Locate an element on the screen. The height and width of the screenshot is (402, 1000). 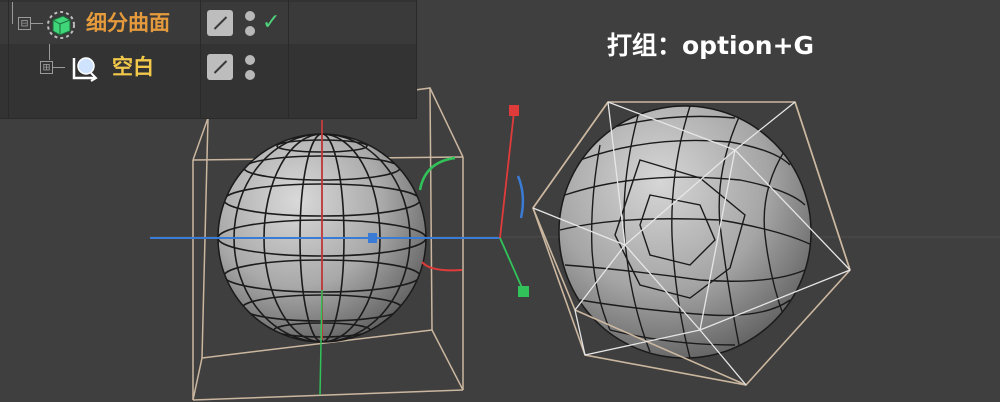
expand-toggle-icon: ⊞ is located at coordinates (46, 67).